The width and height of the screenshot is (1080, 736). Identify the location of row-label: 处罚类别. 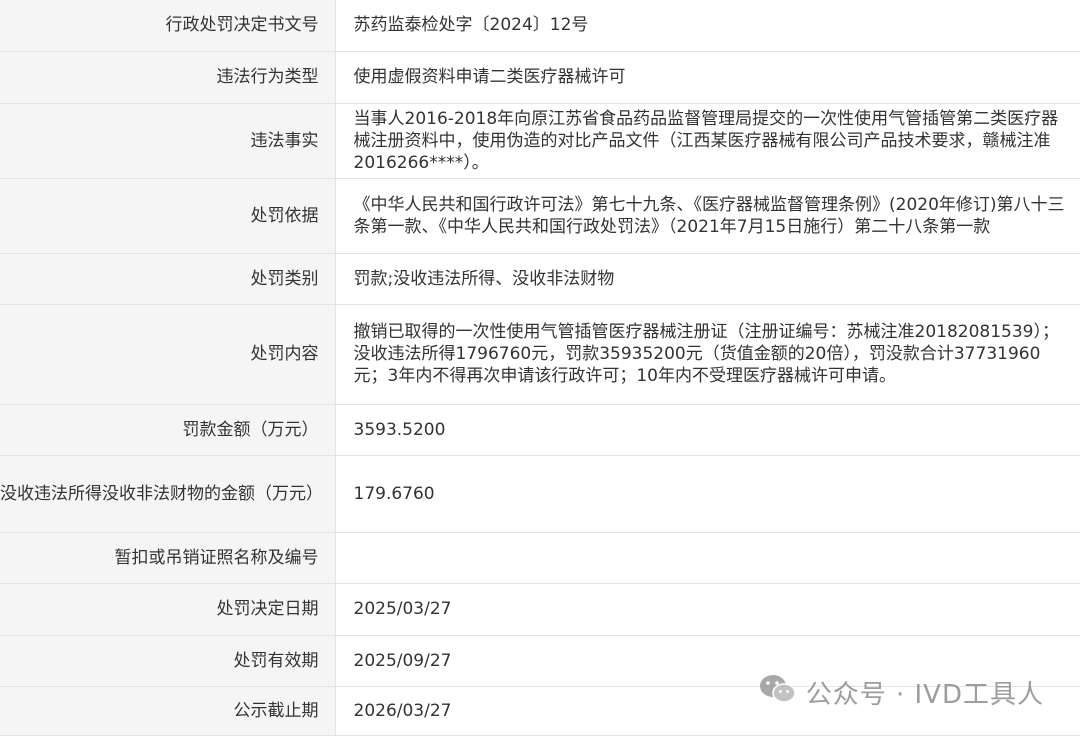
(168, 279).